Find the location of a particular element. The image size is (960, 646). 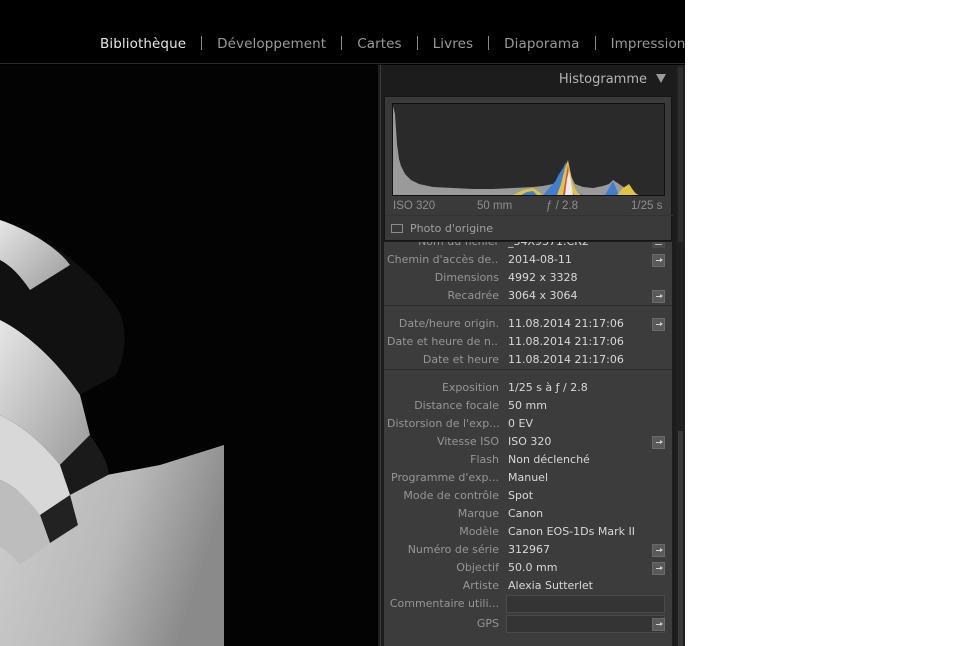

histogram-camera-info: ISO 320 50 mm ƒ / 2.8 1/25 s is located at coordinates (529, 207).